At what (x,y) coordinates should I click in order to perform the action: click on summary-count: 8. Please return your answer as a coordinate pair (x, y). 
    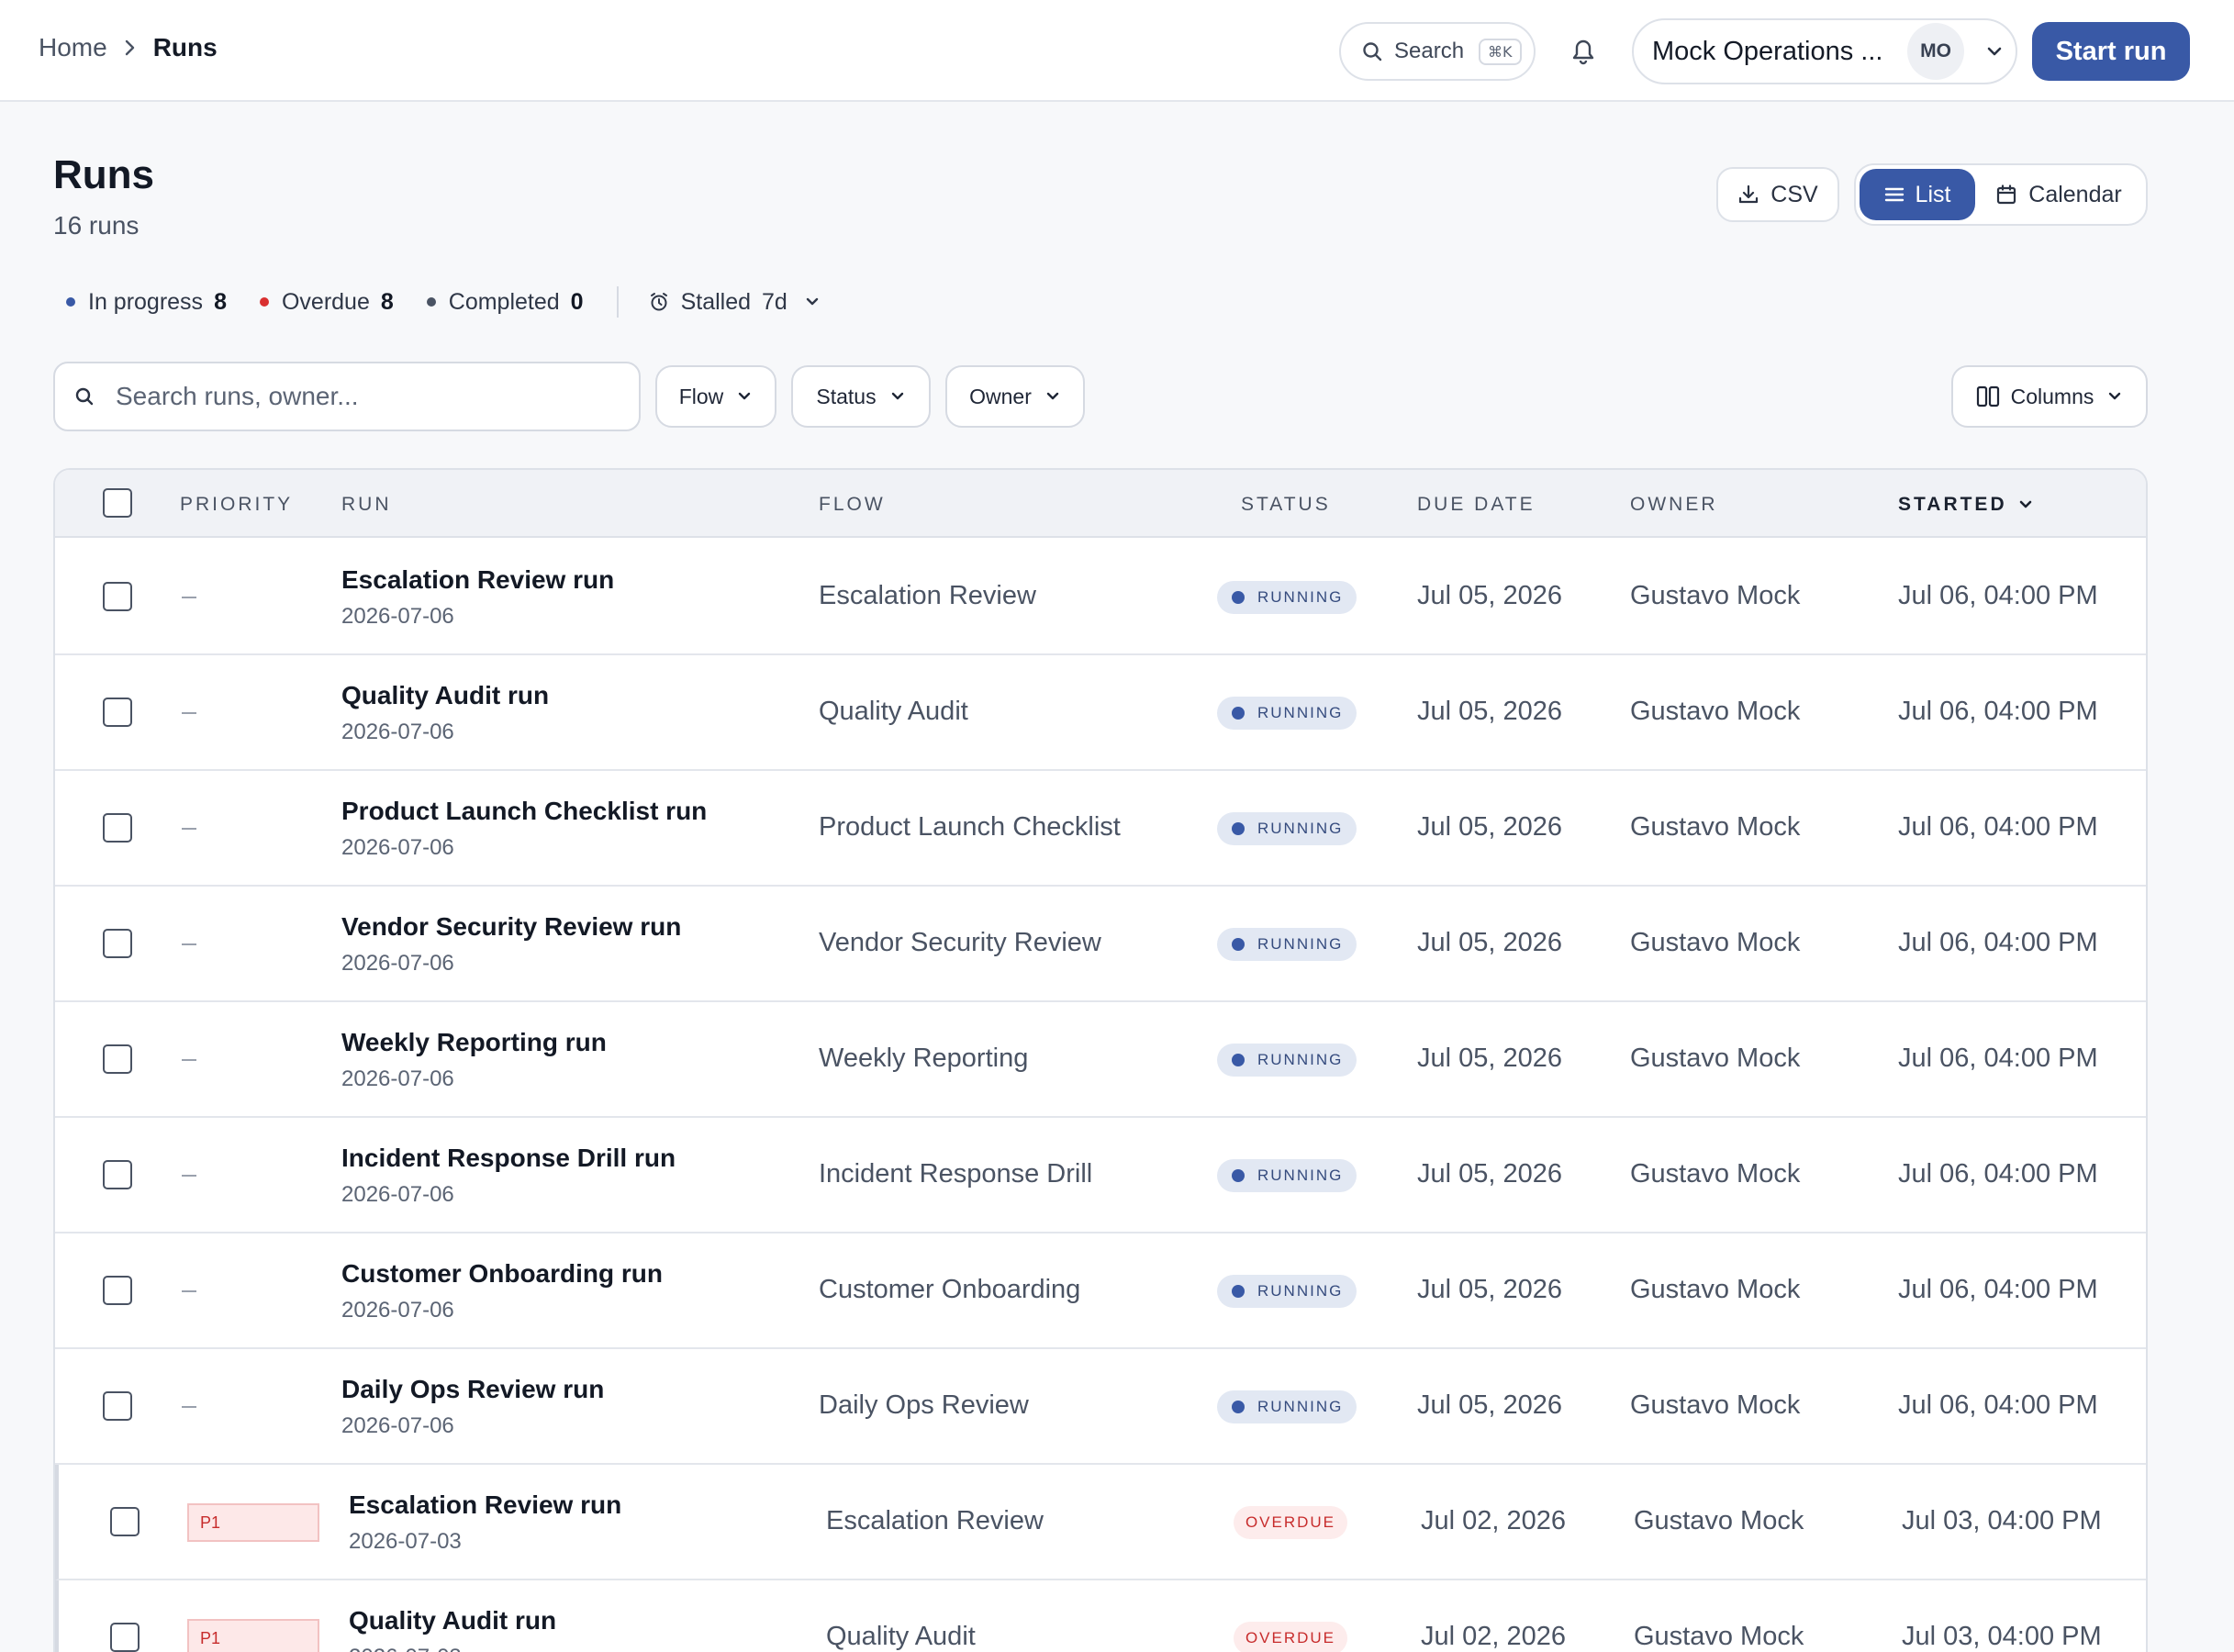
    Looking at the image, I should click on (387, 302).